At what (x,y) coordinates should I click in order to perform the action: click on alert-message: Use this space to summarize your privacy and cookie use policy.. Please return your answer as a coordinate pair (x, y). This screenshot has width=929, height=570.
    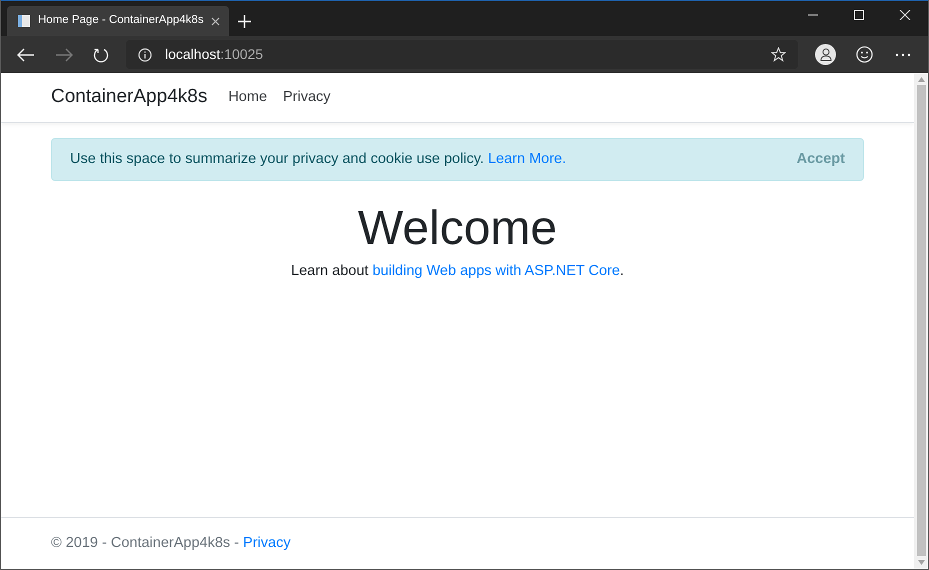
    Looking at the image, I should click on (277, 159).